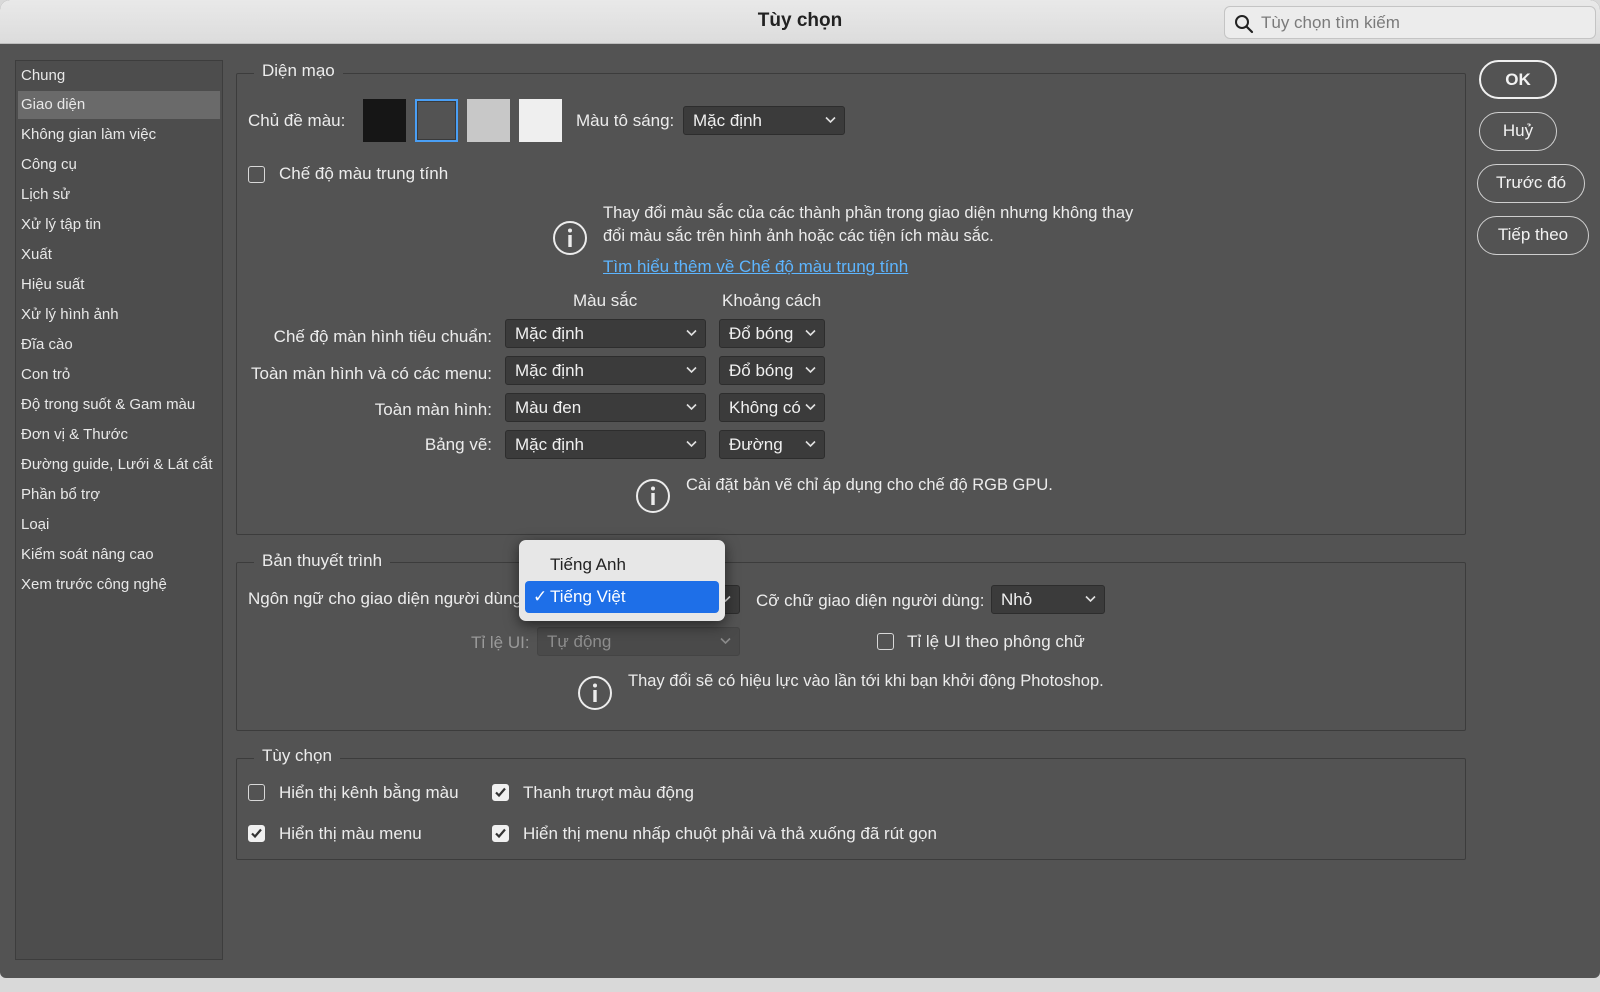  Describe the element at coordinates (605, 407) in the screenshot. I see `fullscreen-color-select: Màu đen` at that location.